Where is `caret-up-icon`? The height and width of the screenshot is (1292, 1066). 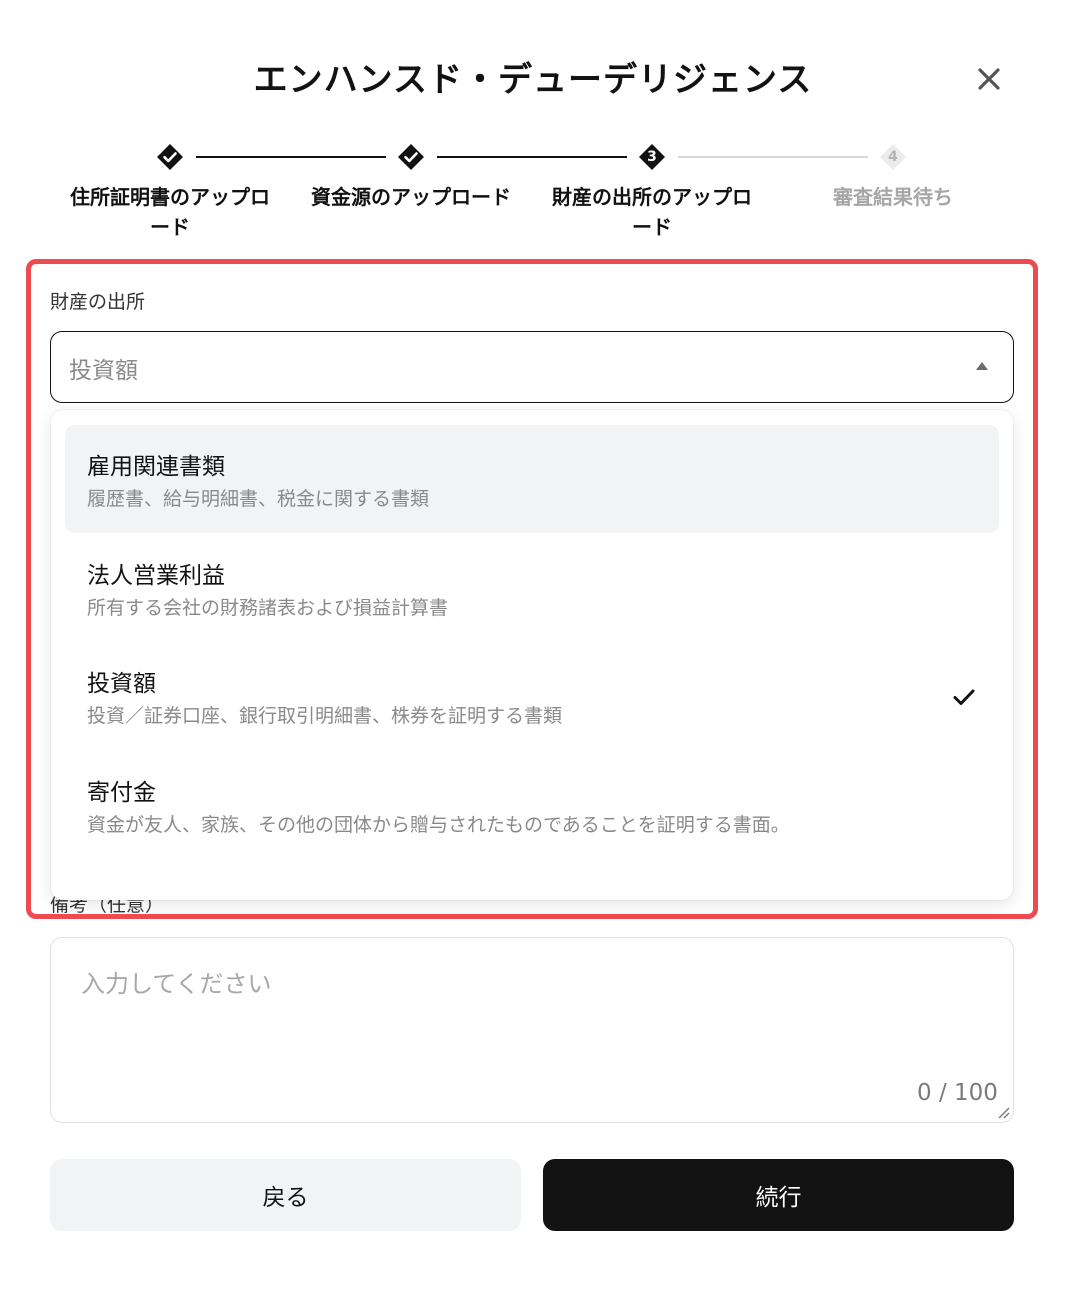 caret-up-icon is located at coordinates (982, 366).